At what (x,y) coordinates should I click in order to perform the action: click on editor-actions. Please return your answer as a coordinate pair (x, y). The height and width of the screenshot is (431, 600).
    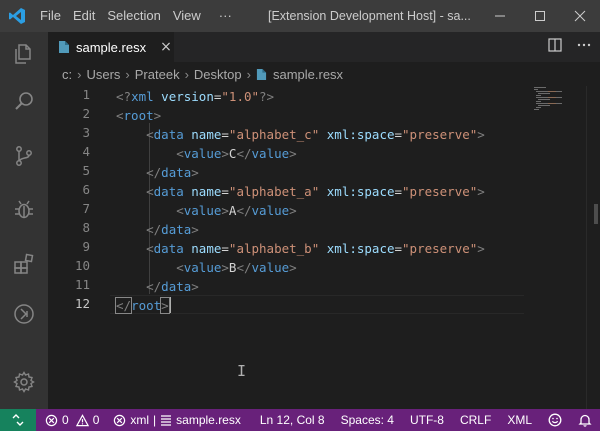
    Looking at the image, I should click on (570, 47).